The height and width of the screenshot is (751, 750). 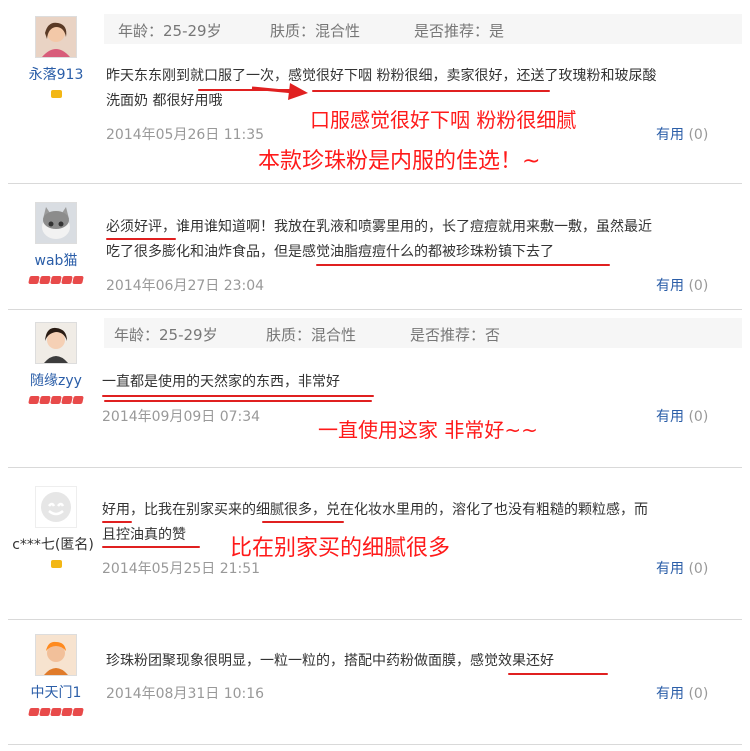 I want to click on review-text-line: 好用，比我在别家买来的细腻很多，兑在化妆水里用的，溶化了也没有粗糙的颗粒感，而, so click(x=375, y=510).